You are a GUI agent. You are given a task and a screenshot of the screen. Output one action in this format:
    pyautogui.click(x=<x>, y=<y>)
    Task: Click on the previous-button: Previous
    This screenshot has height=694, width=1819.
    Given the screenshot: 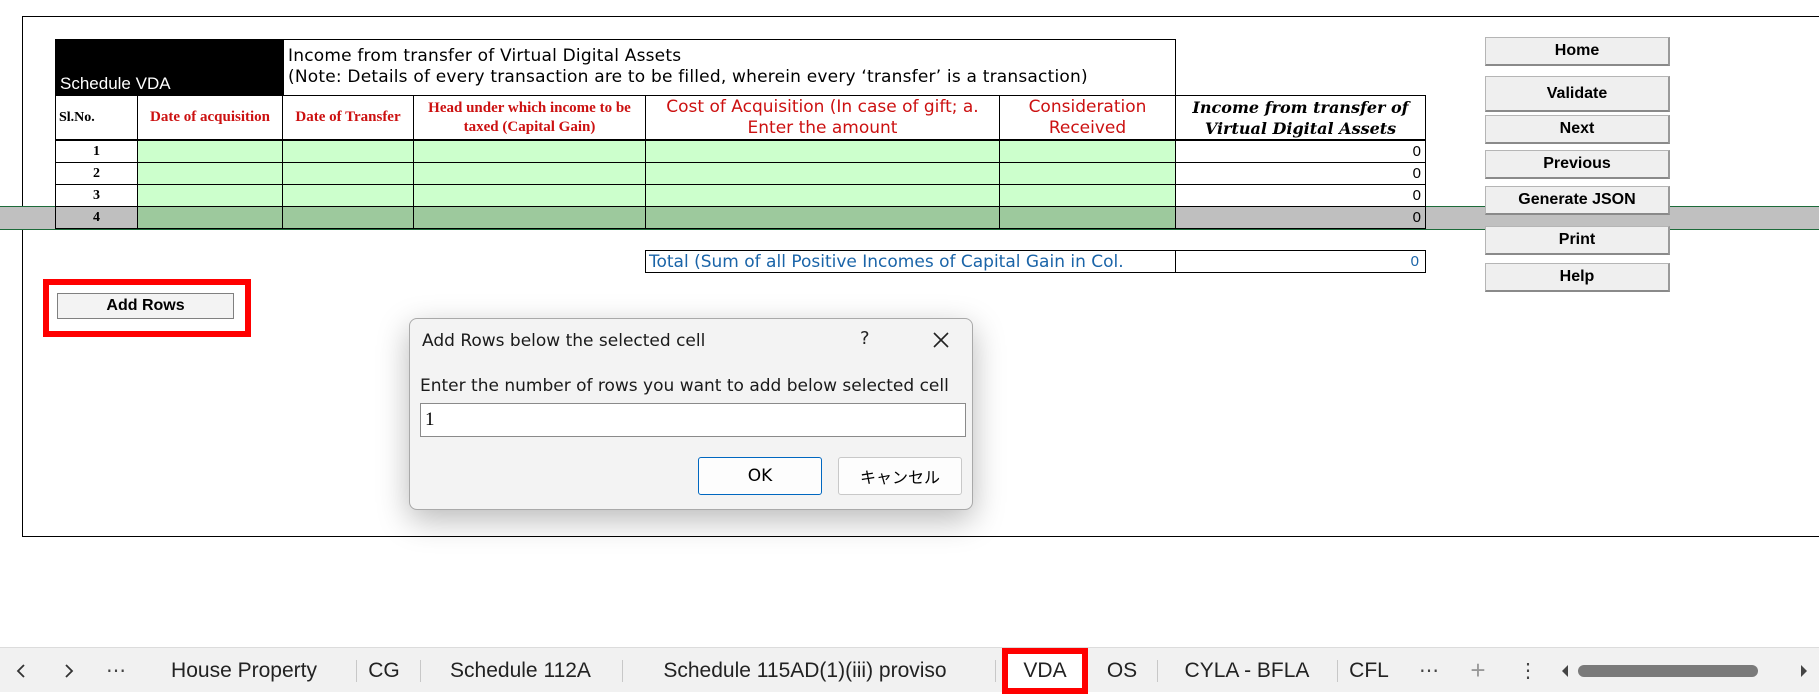 What is the action you would take?
    pyautogui.click(x=1577, y=164)
    